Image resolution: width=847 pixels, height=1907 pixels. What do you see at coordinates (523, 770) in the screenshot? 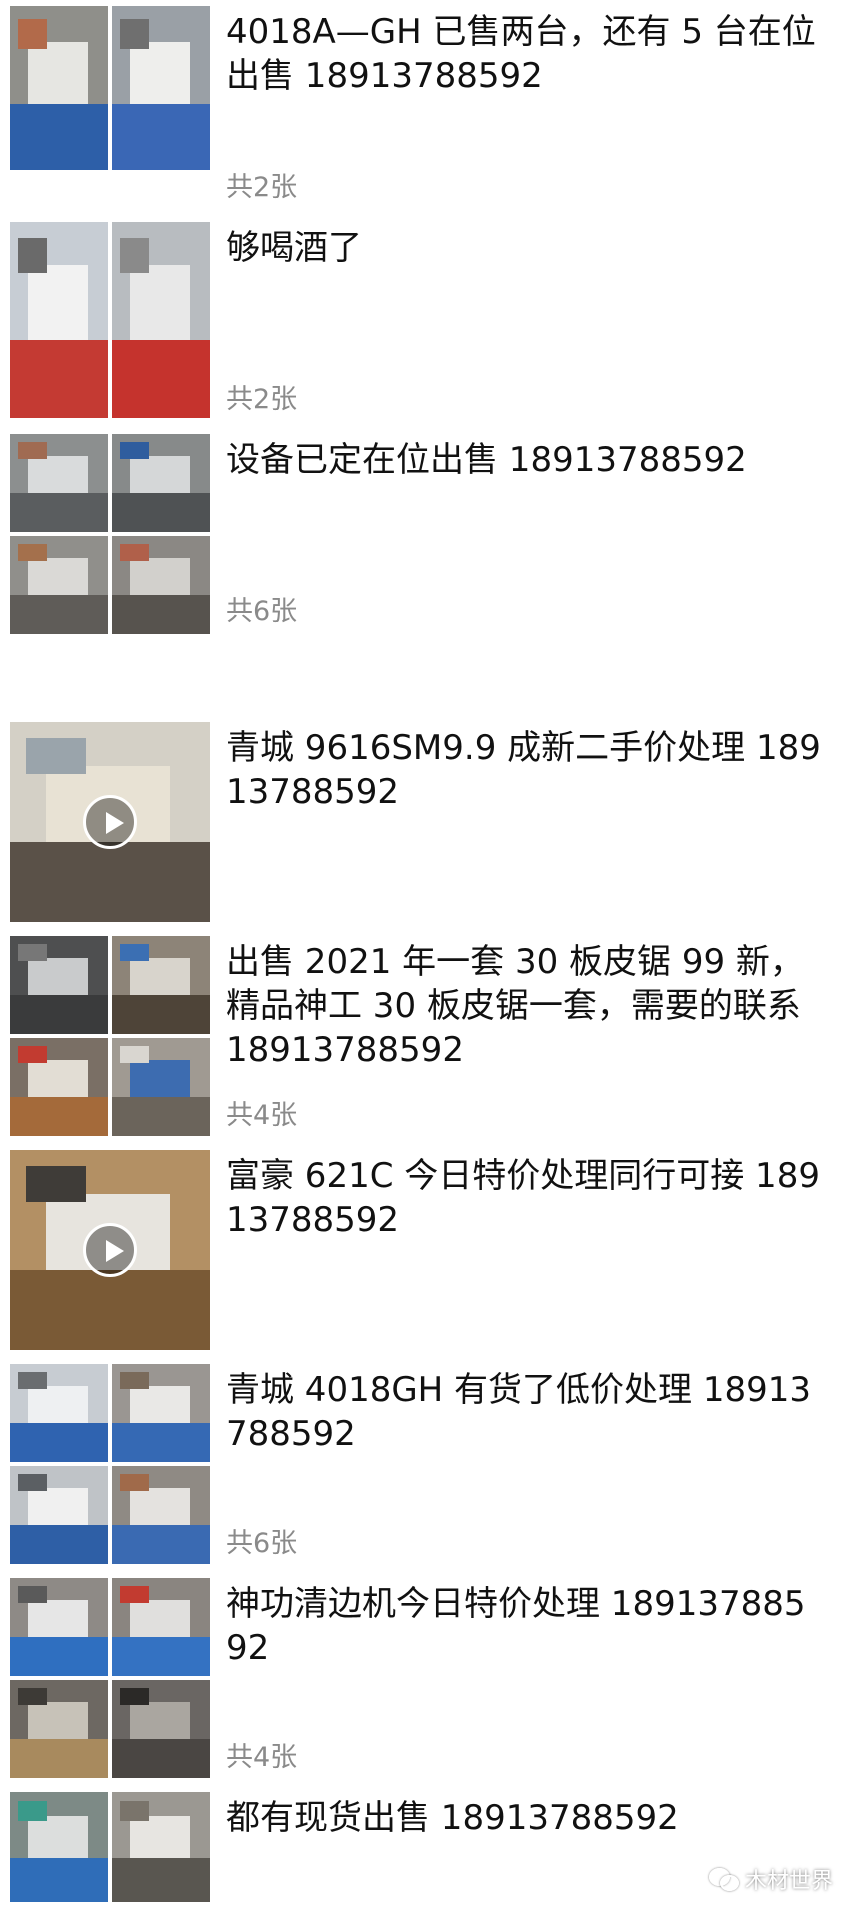
I see `post-text: 青城 9616SM9.9 成新二手价处理 18913788592` at bounding box center [523, 770].